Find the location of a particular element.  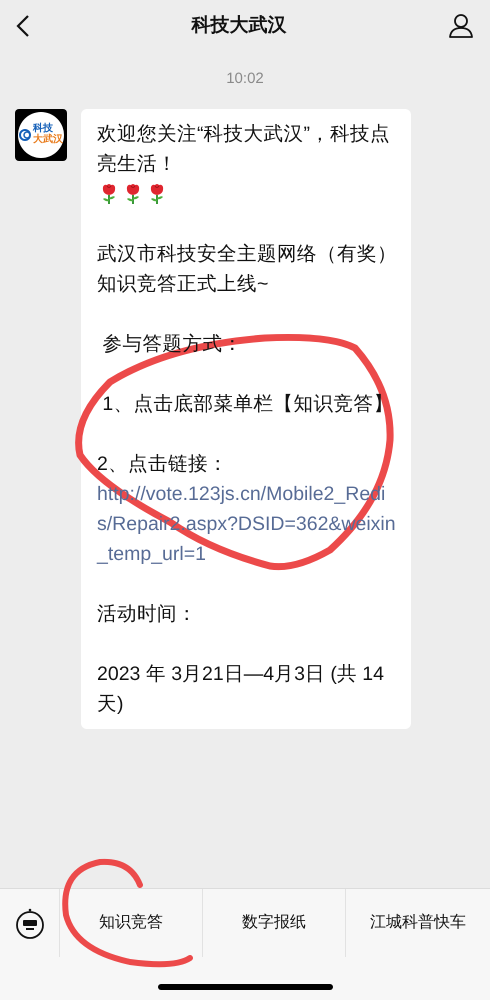

menu-item: 知识竞答 is located at coordinates (131, 923).